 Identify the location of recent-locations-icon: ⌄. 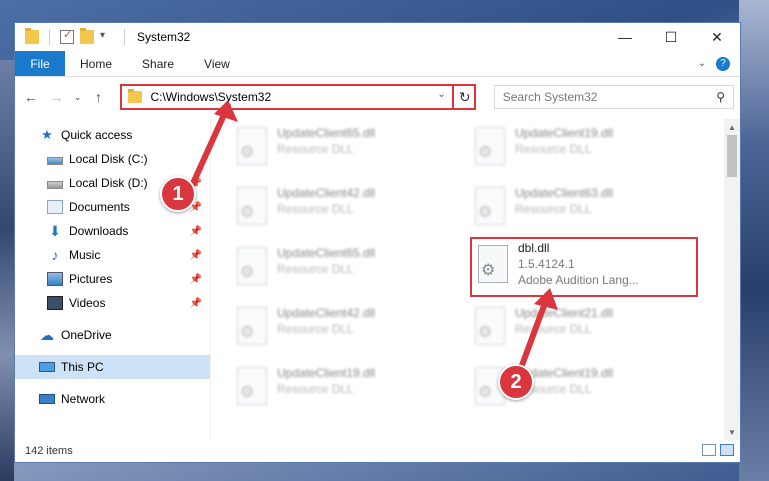
(78, 97).